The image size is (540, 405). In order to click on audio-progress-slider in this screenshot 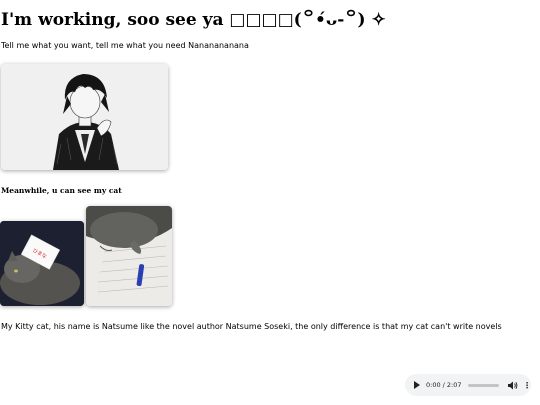, I will do `click(483, 385)`.